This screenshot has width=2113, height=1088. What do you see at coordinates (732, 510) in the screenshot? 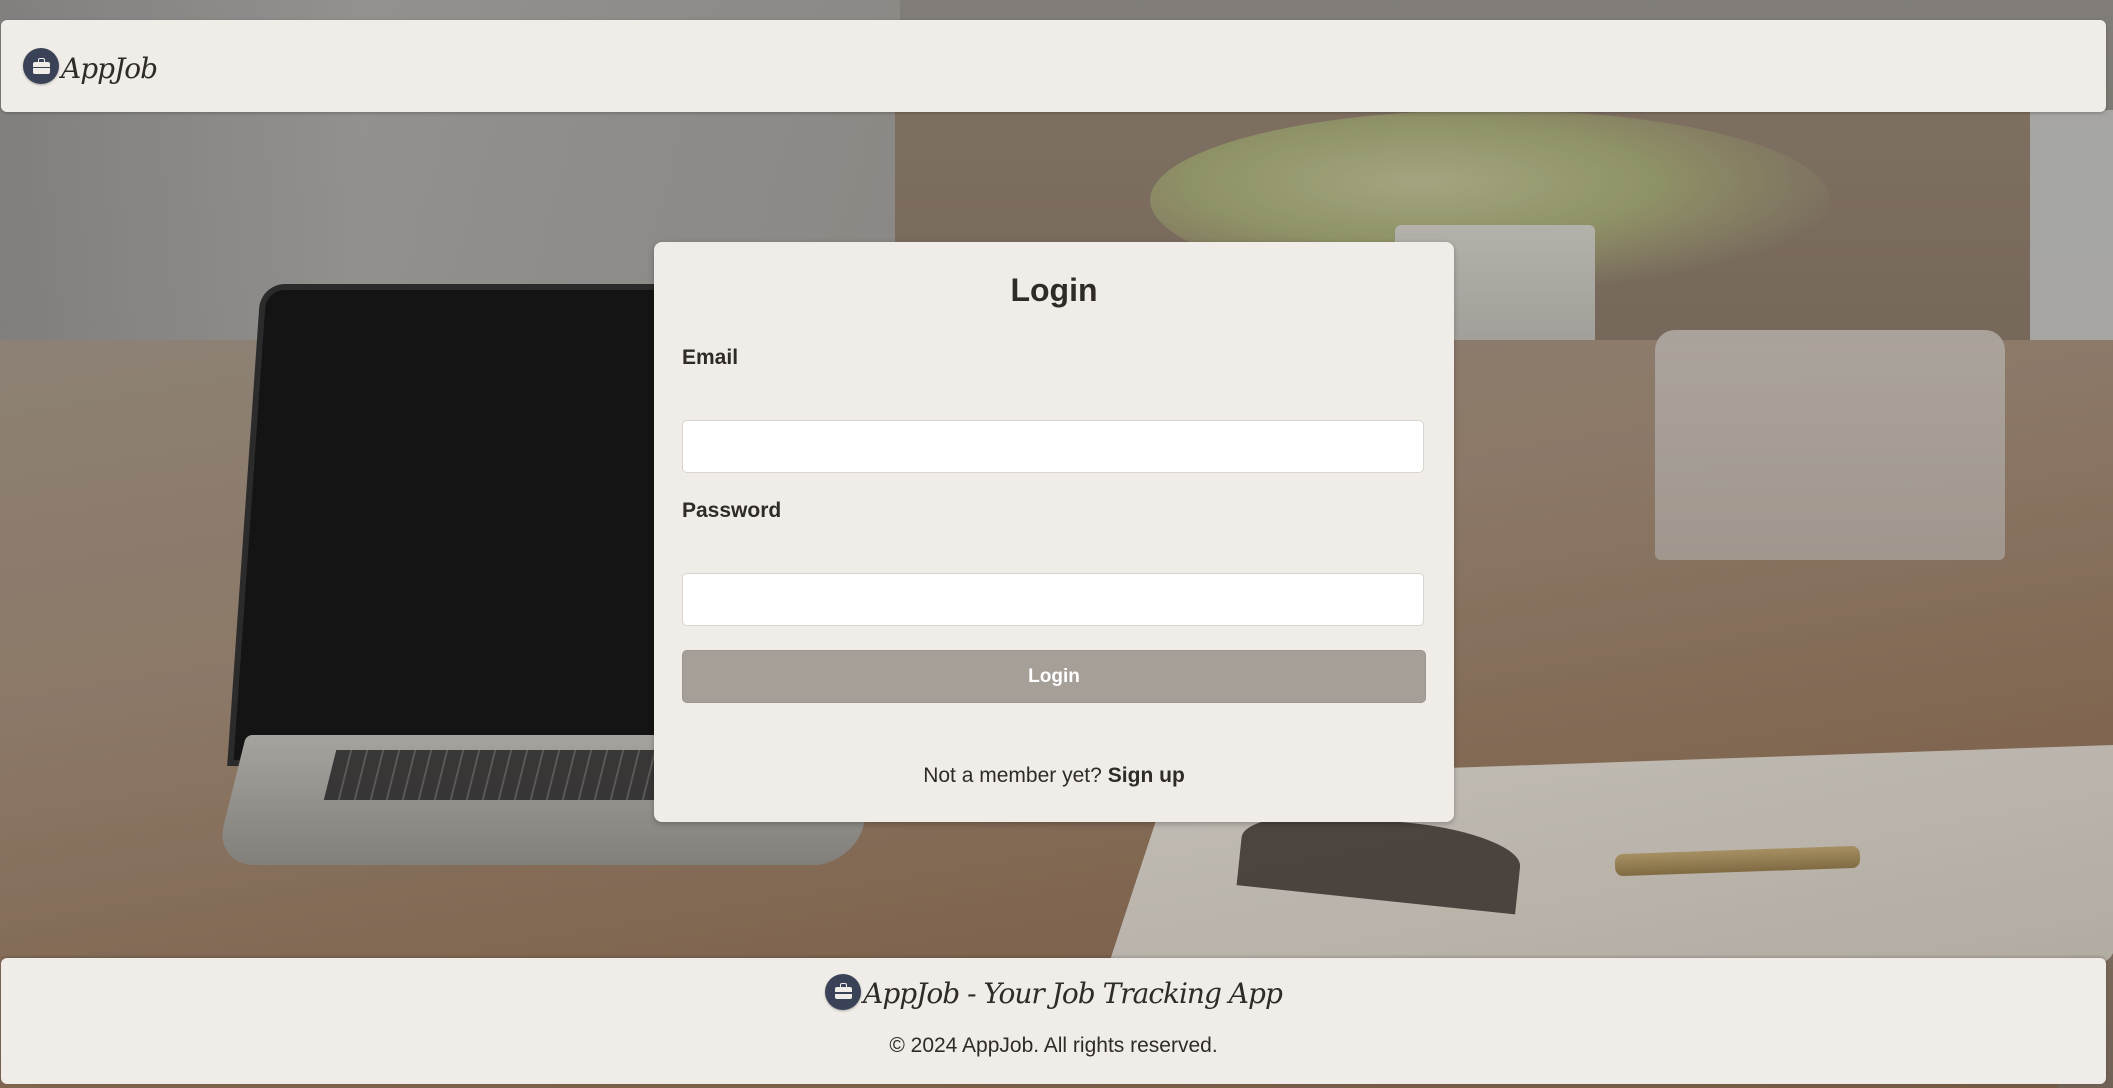
I see `password-label: Password` at bounding box center [732, 510].